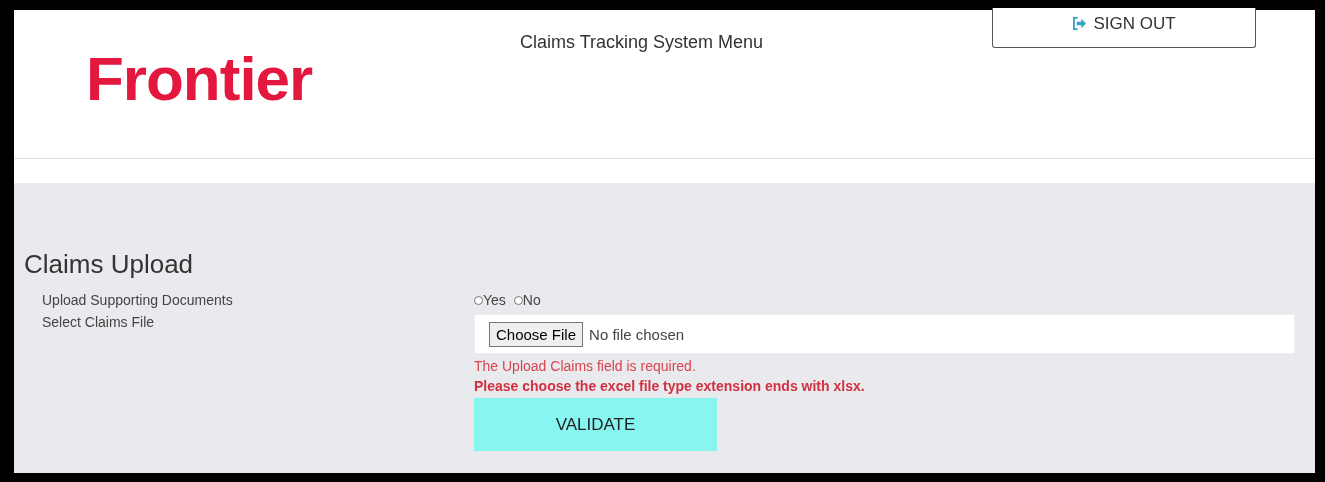  I want to click on section-title: Claims Upload, so click(109, 264).